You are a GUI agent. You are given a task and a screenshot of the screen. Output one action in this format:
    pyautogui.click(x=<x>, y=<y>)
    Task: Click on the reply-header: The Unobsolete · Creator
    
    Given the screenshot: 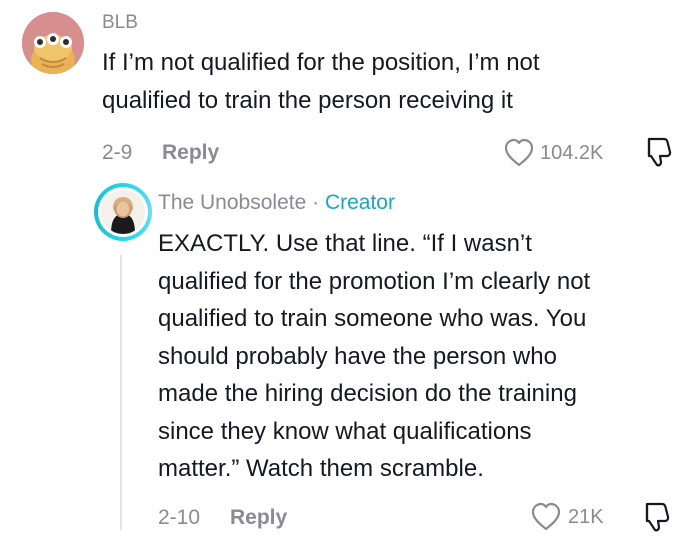 What is the action you would take?
    pyautogui.click(x=276, y=203)
    